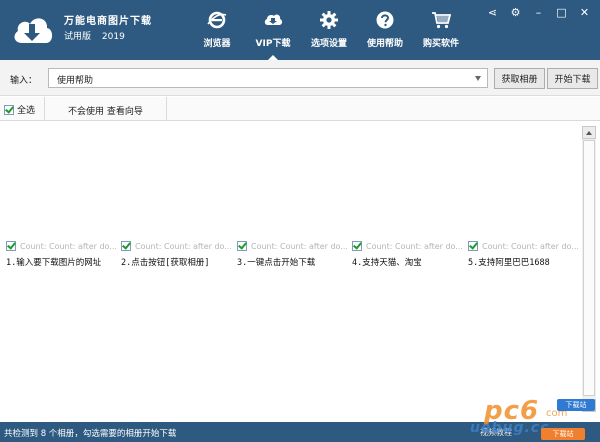 This screenshot has width=600, height=442. I want to click on close-button: ✕, so click(584, 12).